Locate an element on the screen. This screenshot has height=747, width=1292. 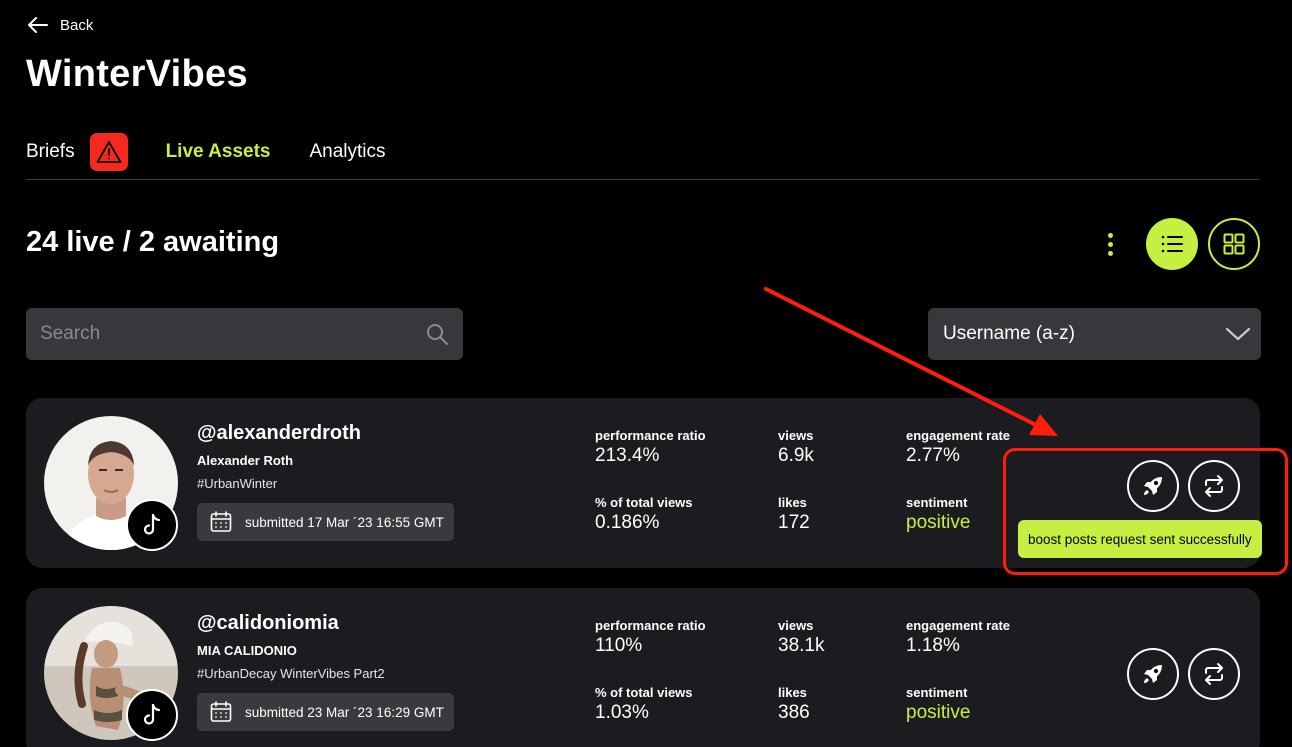
search-input is located at coordinates (244, 334).